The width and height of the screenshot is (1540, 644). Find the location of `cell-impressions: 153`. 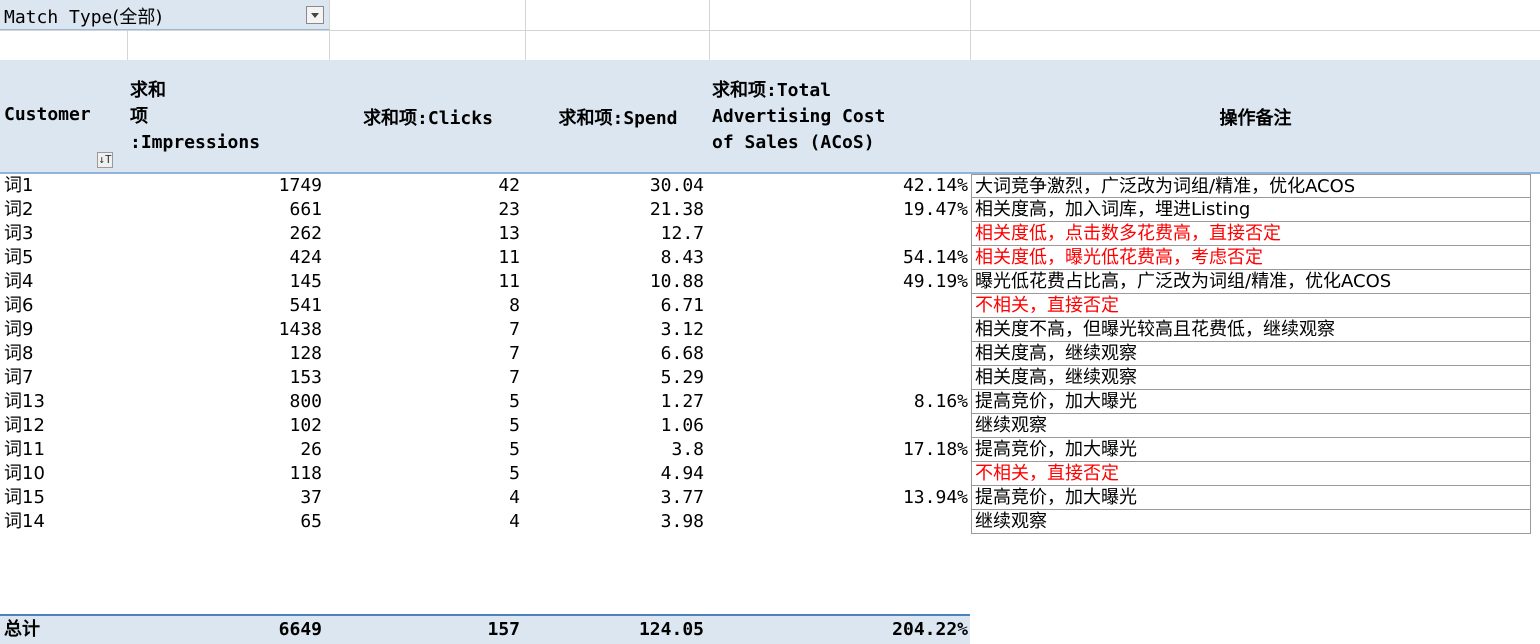

cell-impressions: 153 is located at coordinates (225, 378).